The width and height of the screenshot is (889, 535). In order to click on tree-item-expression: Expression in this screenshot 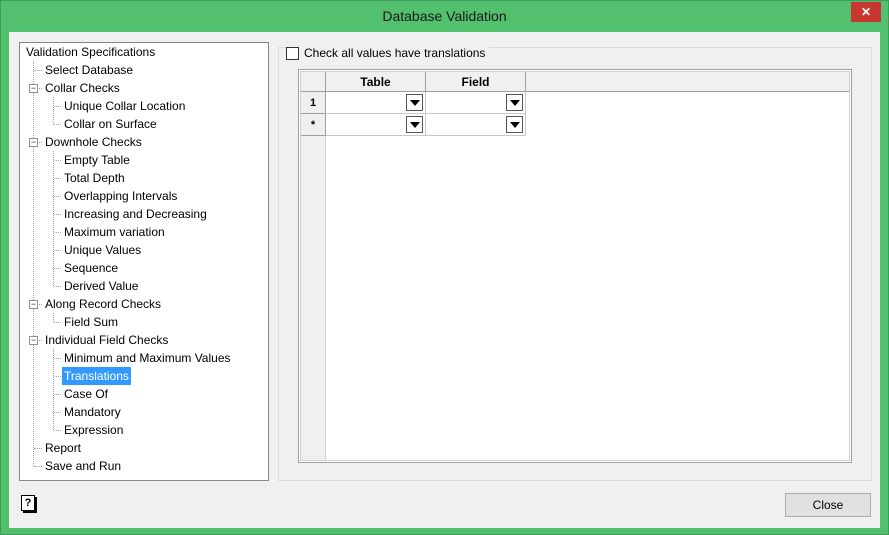, I will do `click(93, 430)`.